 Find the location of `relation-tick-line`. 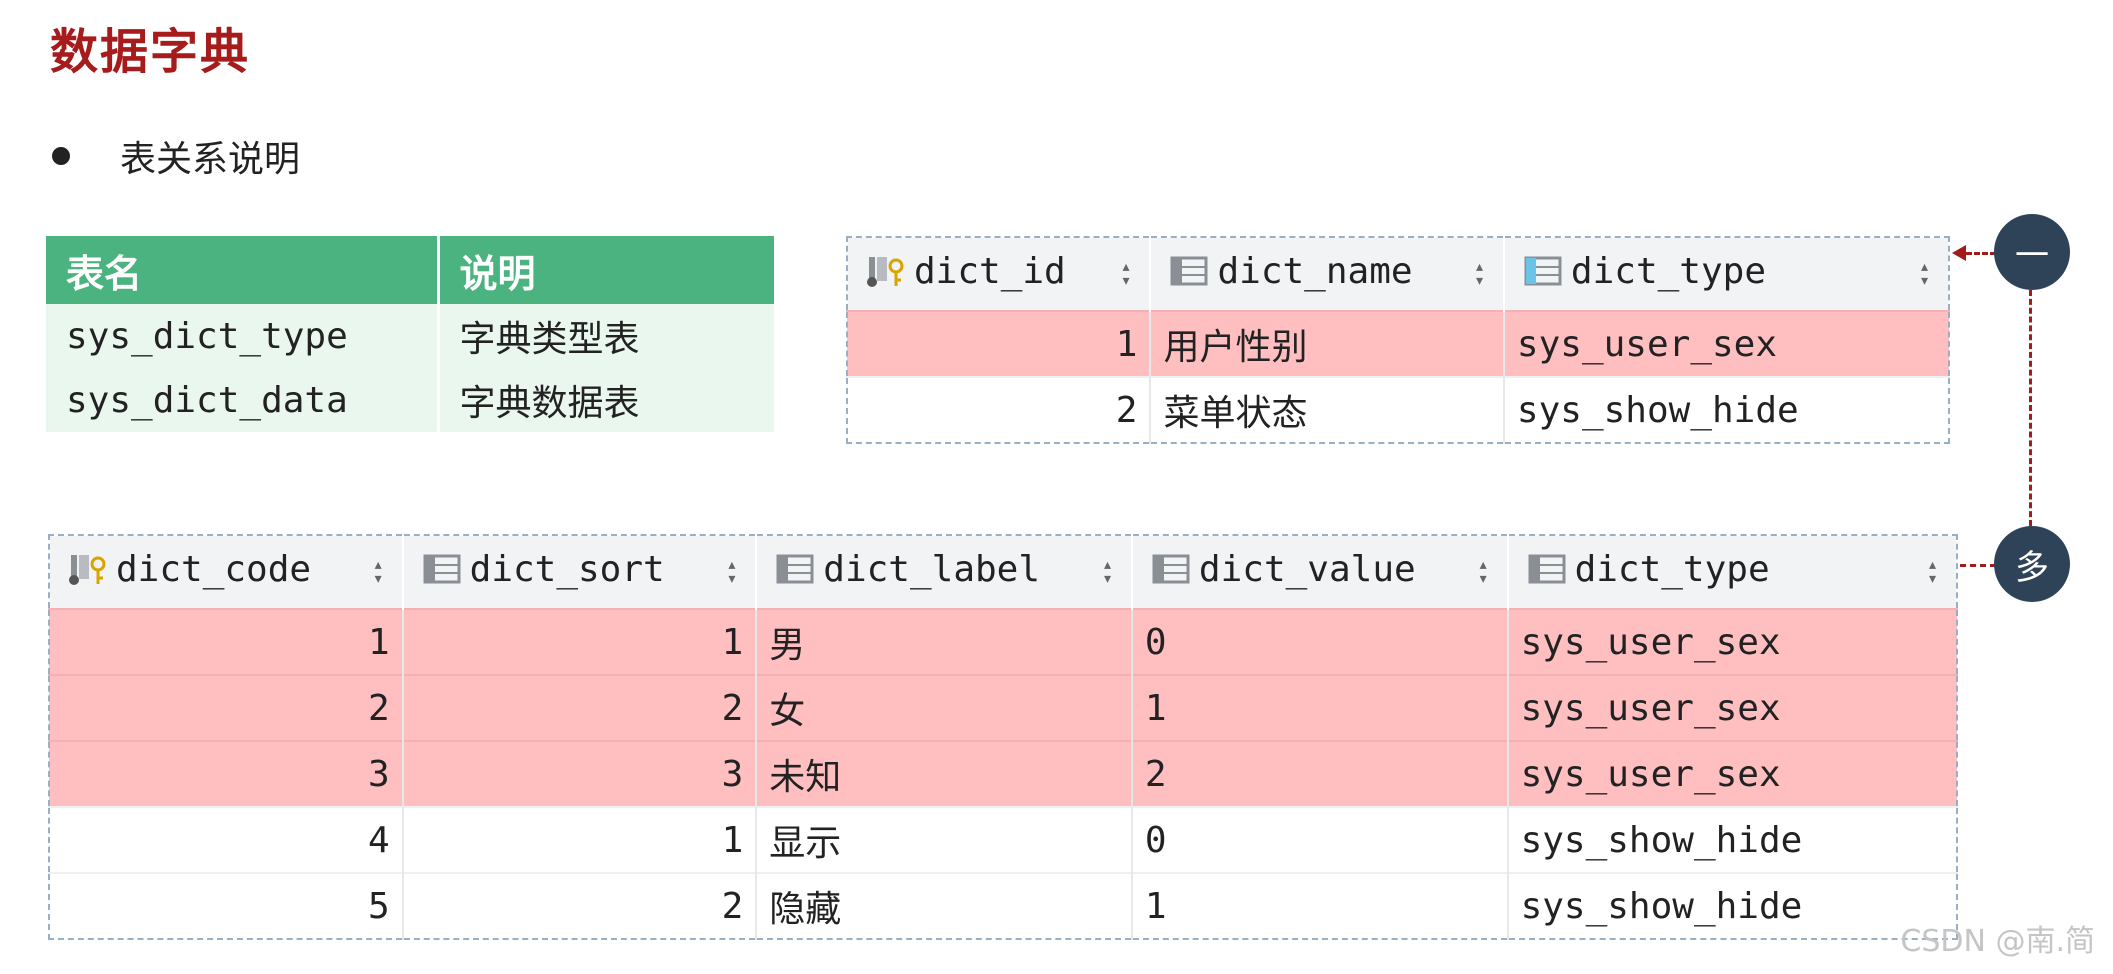

relation-tick-line is located at coordinates (1978, 565).